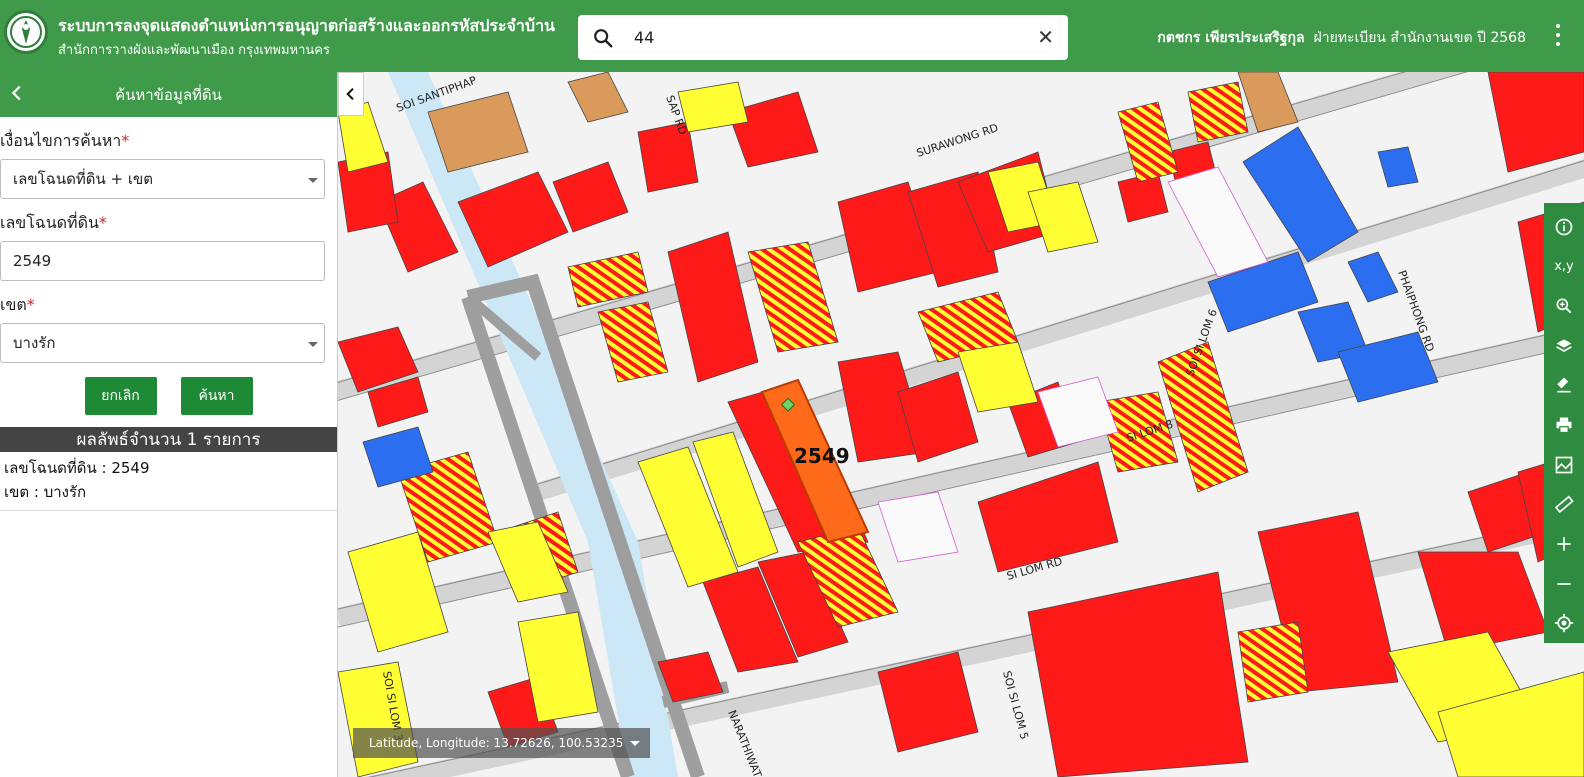 Image resolution: width=1584 pixels, height=777 pixels. Describe the element at coordinates (1420, 38) in the screenshot. I see `user-department: ฝ่ายทะเบียน สำนักงานเขต ปี 2568` at that location.